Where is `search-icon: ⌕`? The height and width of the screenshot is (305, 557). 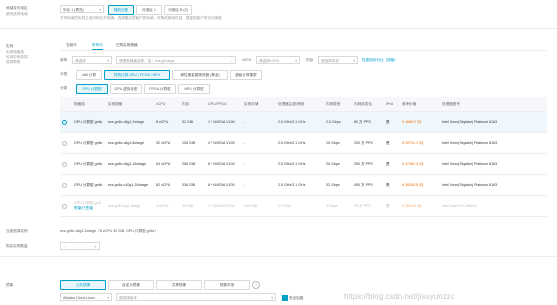 search-icon: ⌕ is located at coordinates (231, 61).